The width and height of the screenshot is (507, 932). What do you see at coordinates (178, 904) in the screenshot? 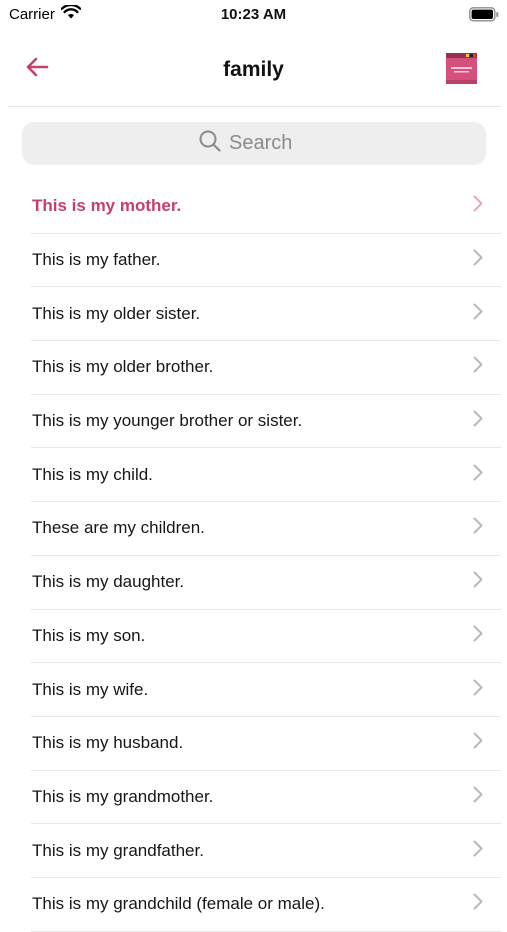
I see `list-item-label: This is my grandchild (female or male).` at bounding box center [178, 904].